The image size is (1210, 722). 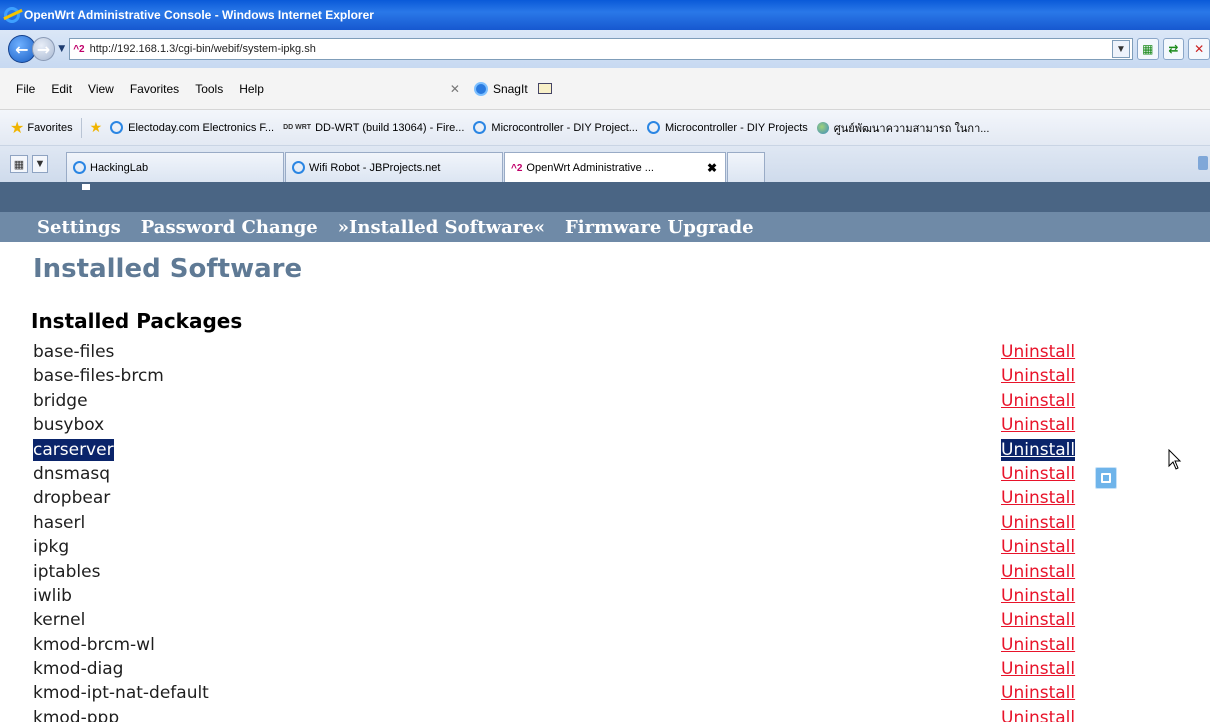 I want to click on package-row: carserver Uninstall, so click(x=605, y=450).